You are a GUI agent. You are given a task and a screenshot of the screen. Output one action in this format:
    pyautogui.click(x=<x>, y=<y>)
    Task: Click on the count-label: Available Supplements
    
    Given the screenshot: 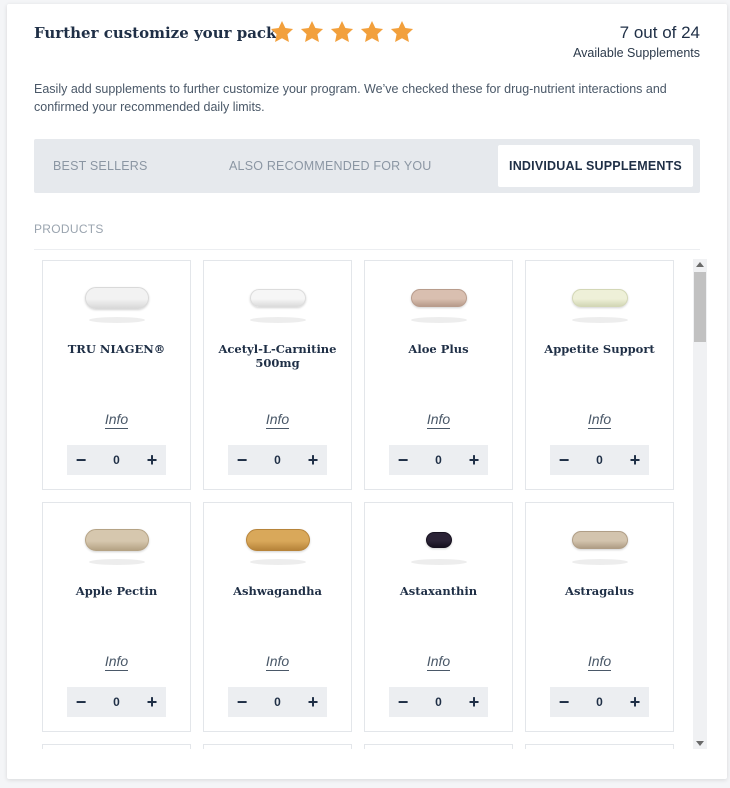 What is the action you would take?
    pyautogui.click(x=636, y=53)
    